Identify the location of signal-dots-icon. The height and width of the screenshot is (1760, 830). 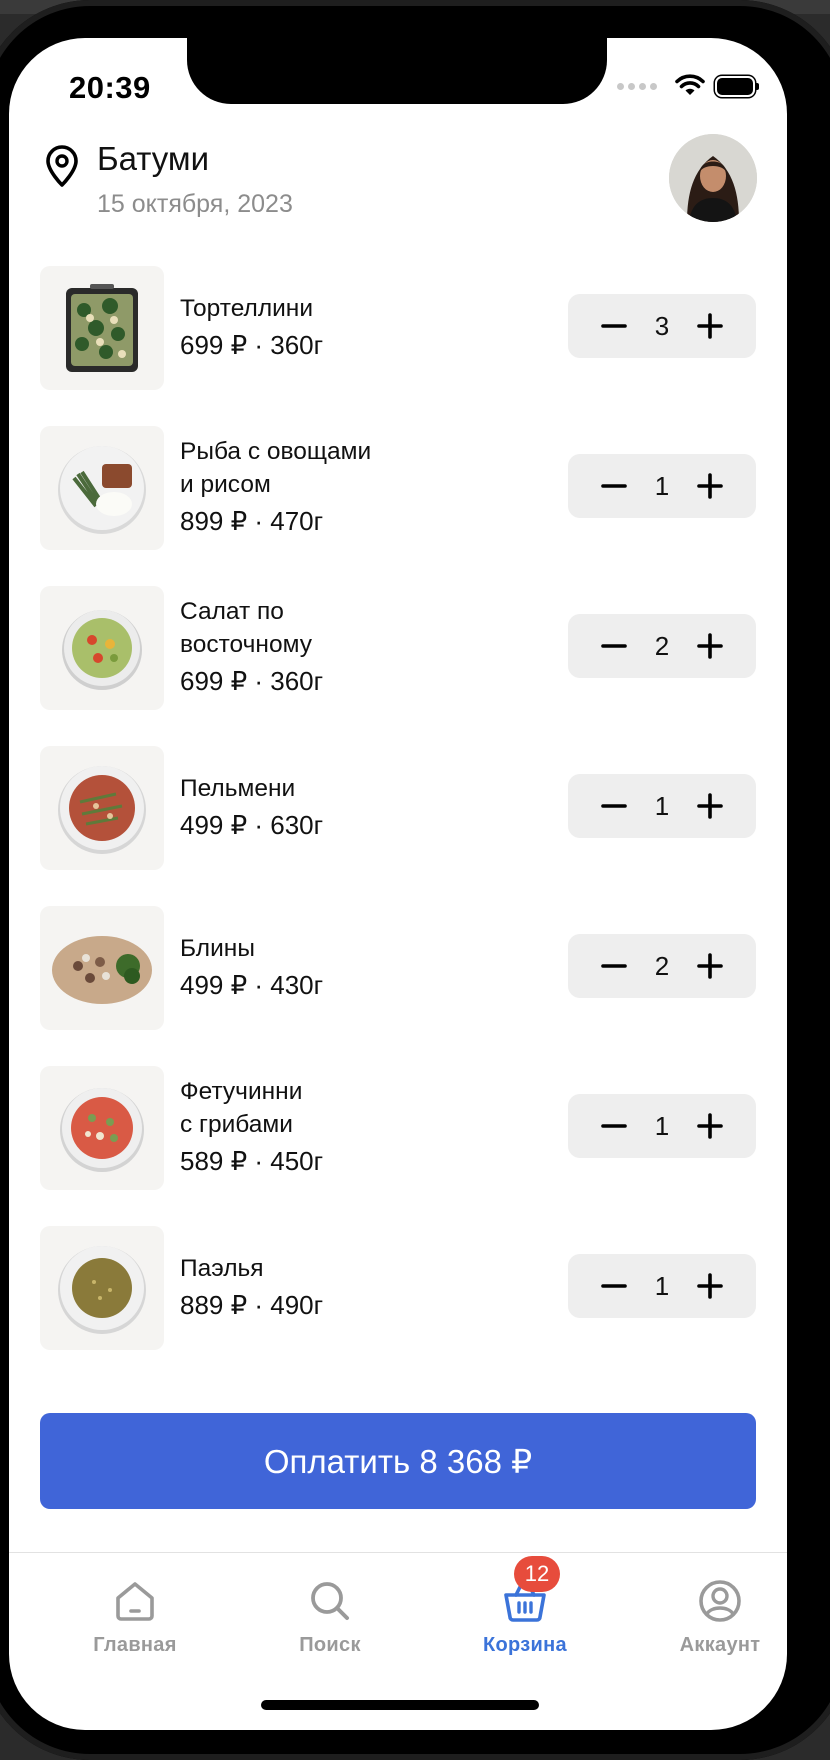
(637, 86).